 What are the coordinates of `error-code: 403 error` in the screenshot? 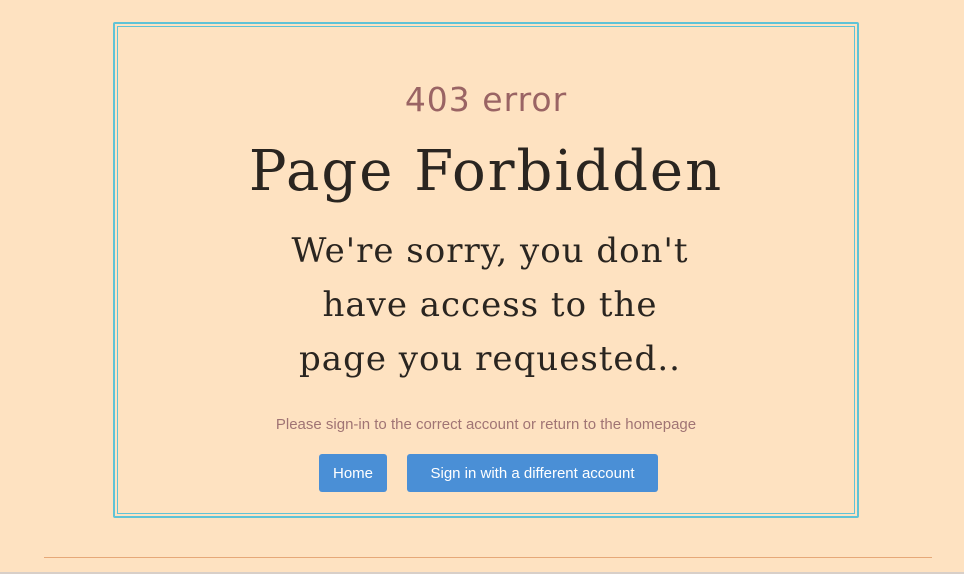 It's located at (486, 99).